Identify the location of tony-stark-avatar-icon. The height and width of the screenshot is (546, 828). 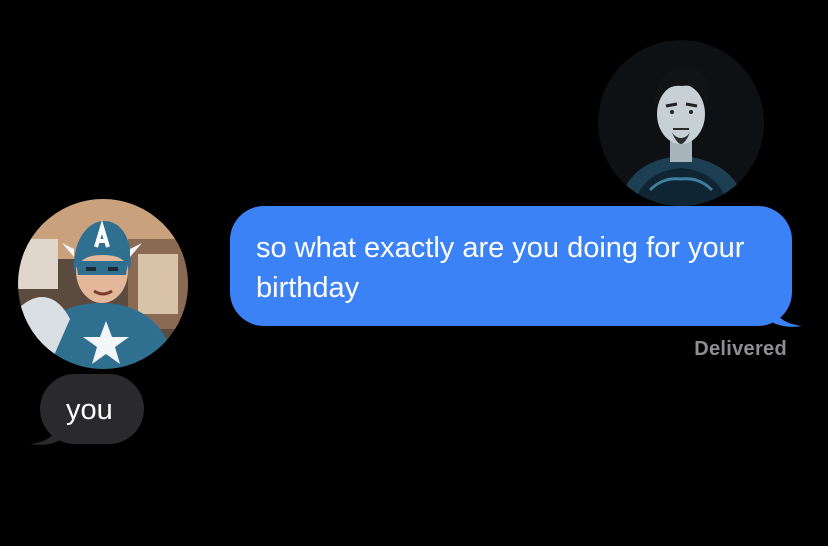
(681, 123).